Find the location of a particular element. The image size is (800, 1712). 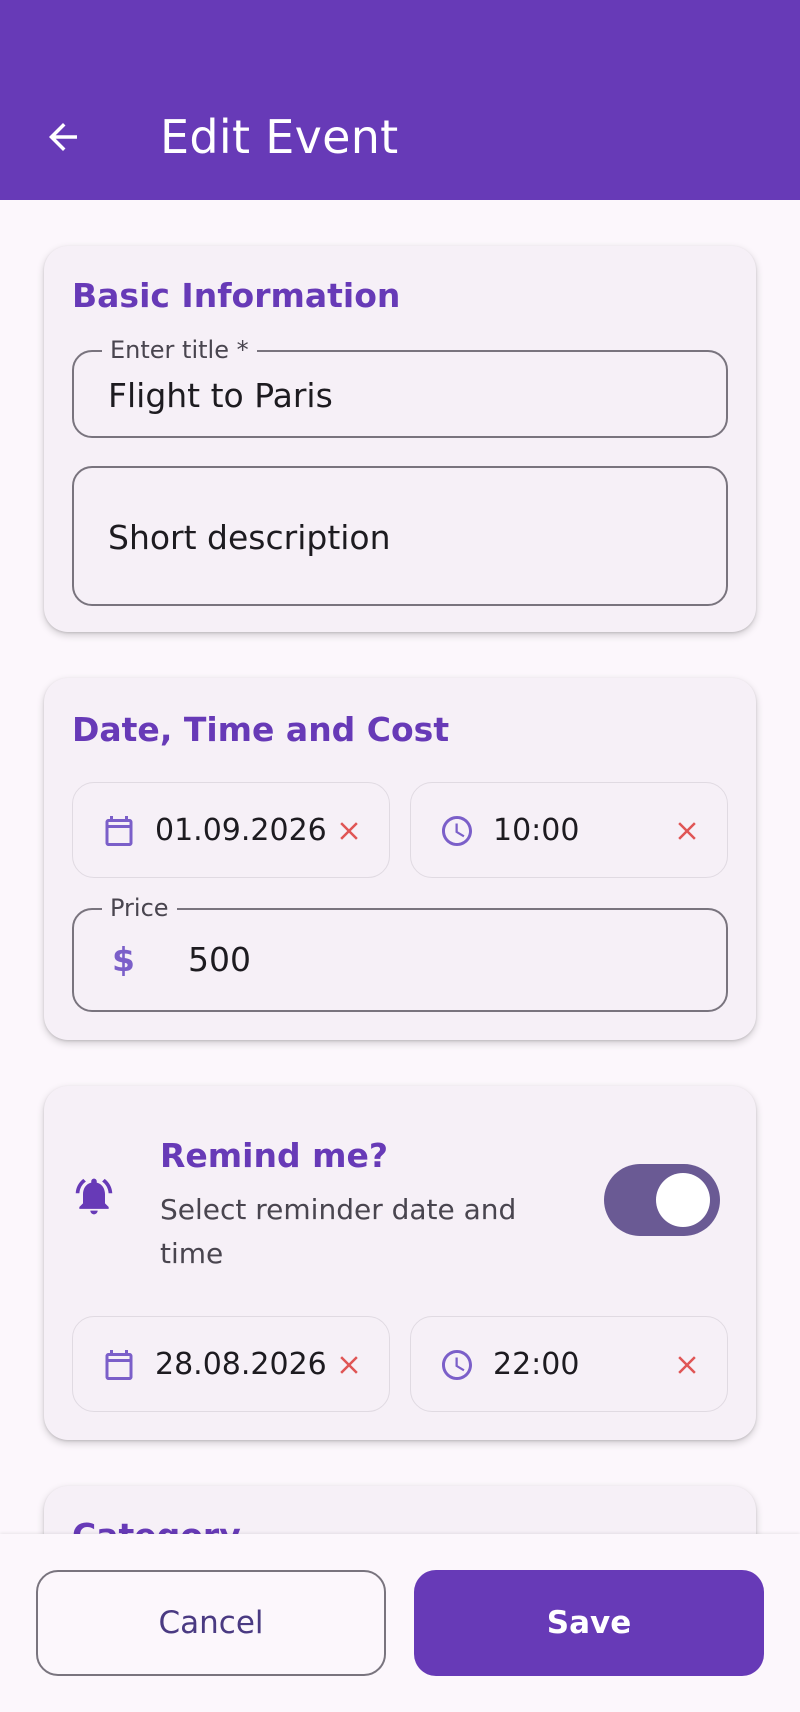

reminder-toggle is located at coordinates (662, 1200).